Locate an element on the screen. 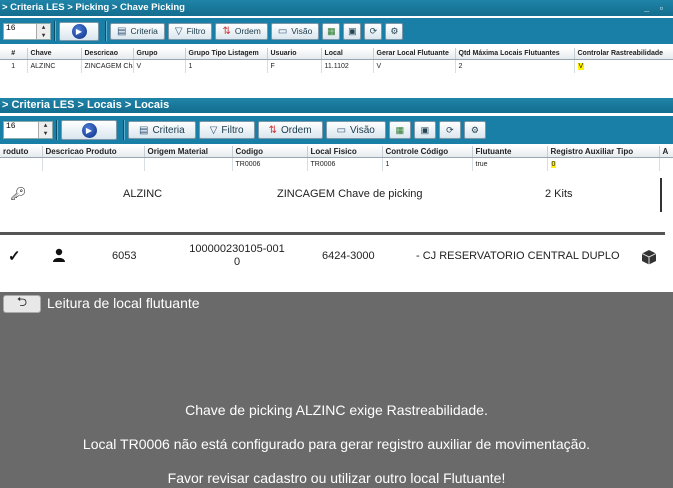  item-number: 6053 is located at coordinates (124, 256).